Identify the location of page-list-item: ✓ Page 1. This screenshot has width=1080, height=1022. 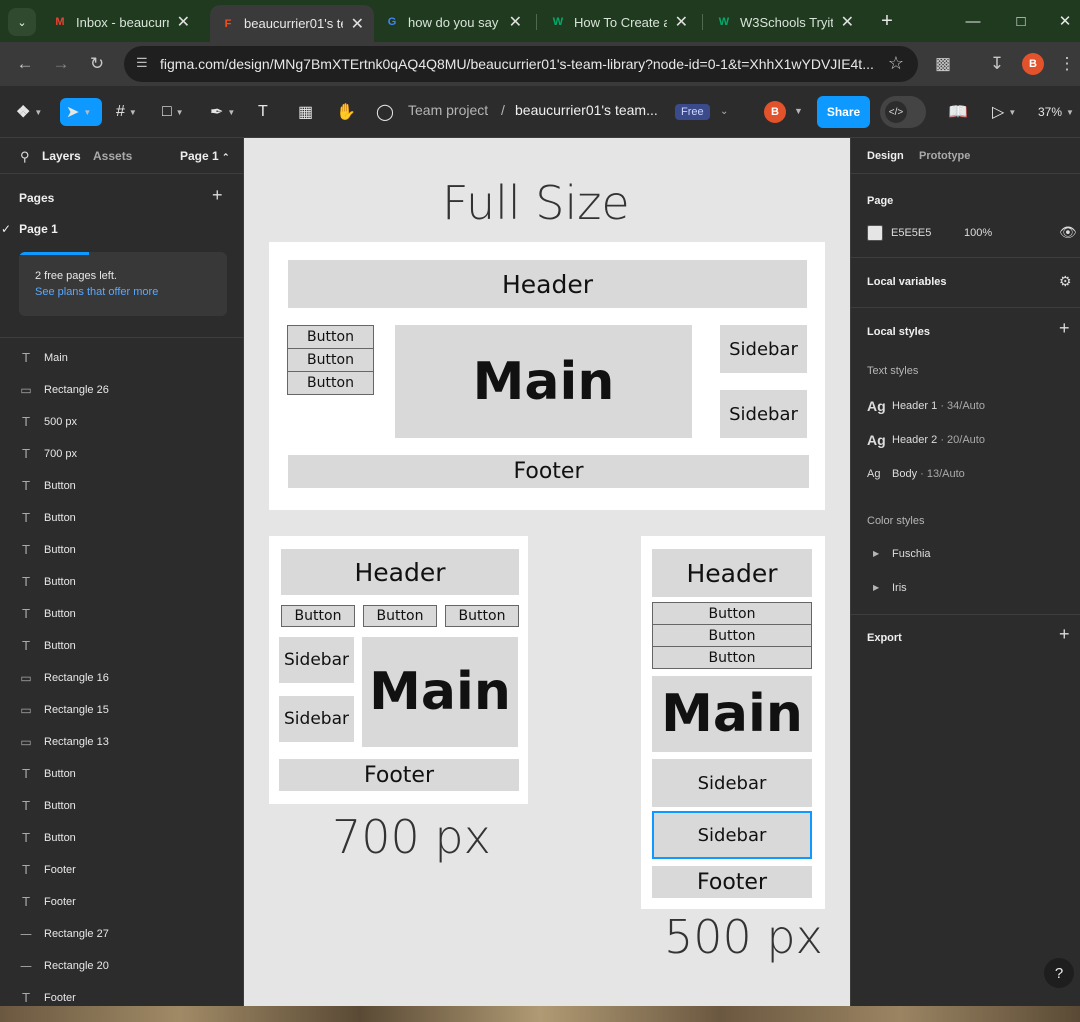
(29, 229).